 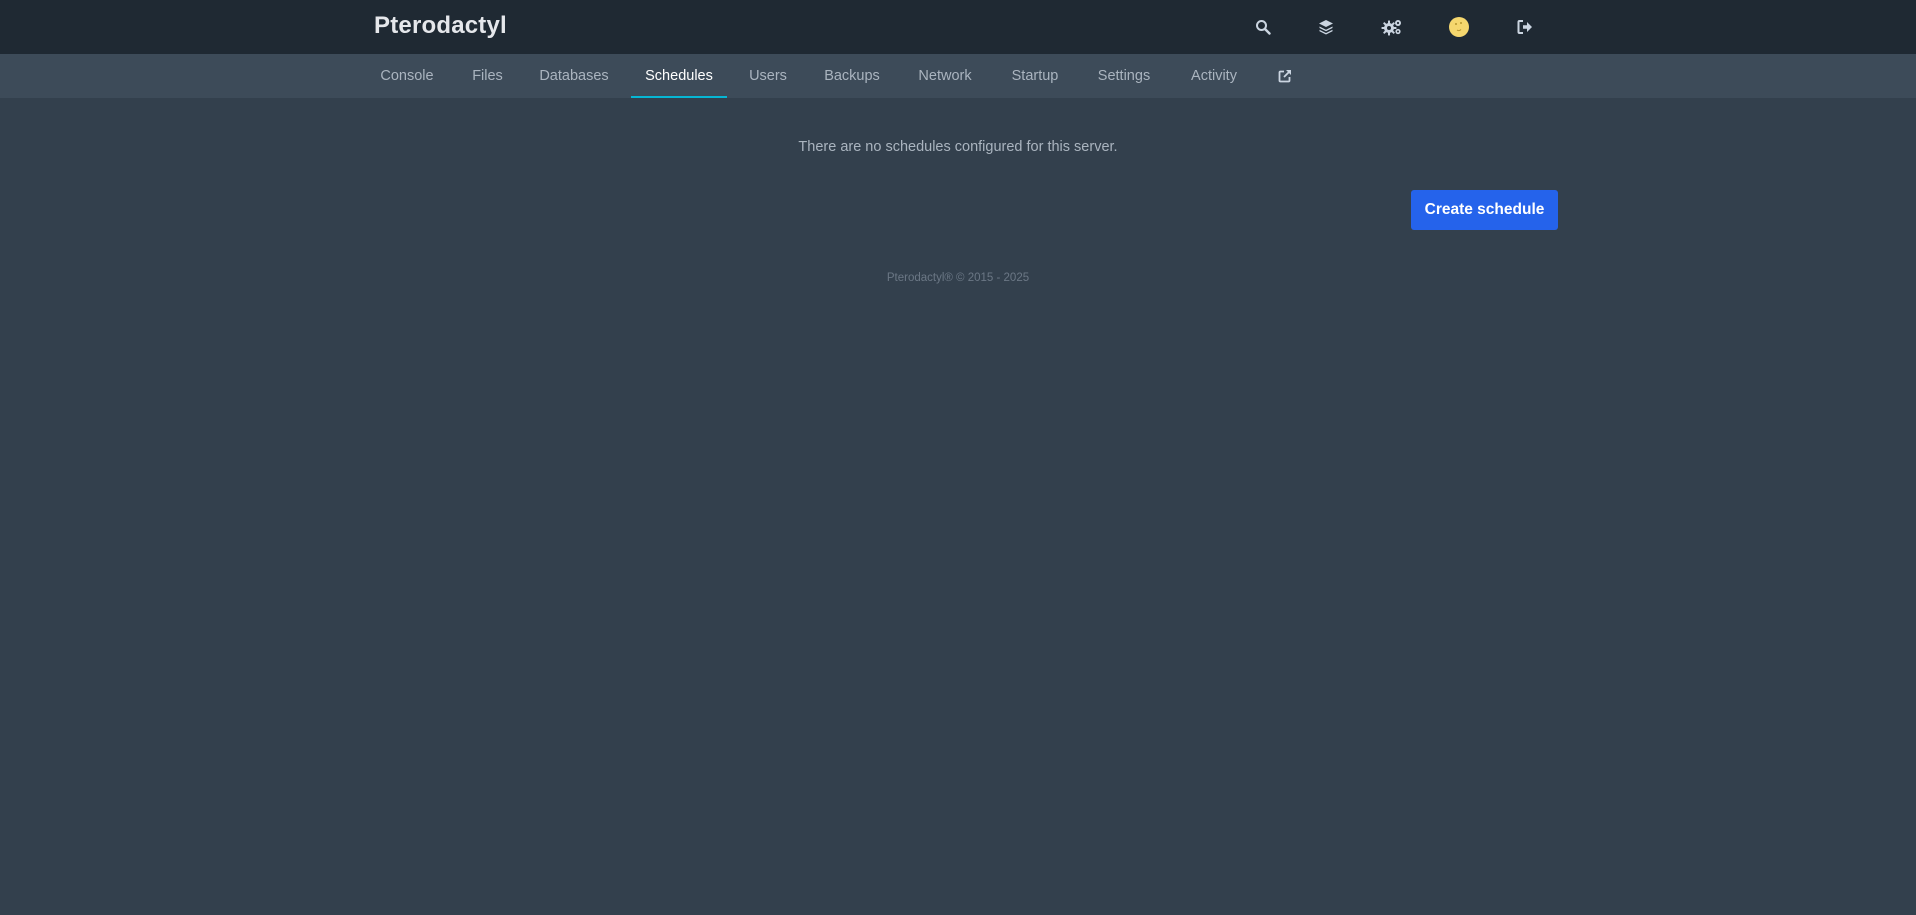 What do you see at coordinates (1035, 76) in the screenshot?
I see `tab-startup: Startup` at bounding box center [1035, 76].